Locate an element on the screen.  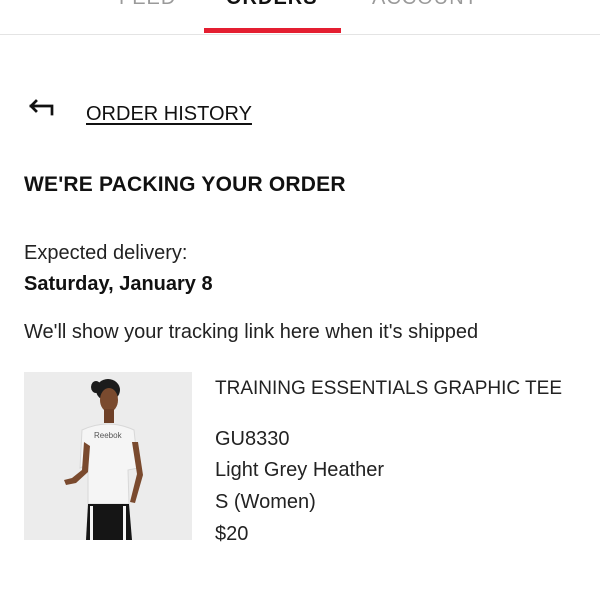
tab-feed: FEED is located at coordinates (147, 5).